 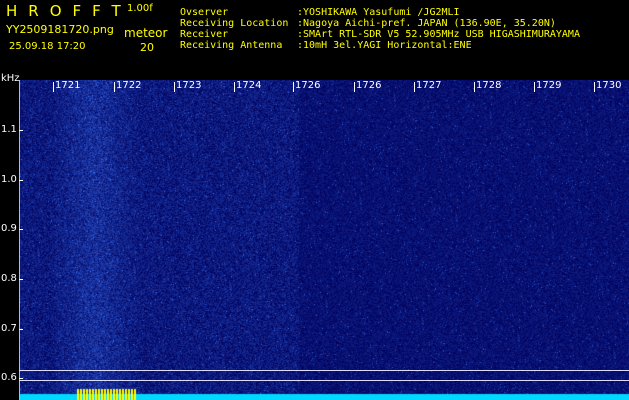 I want to click on info-value: :YOSHIKAWA Yasufumi /JG2MLI, so click(x=378, y=12).